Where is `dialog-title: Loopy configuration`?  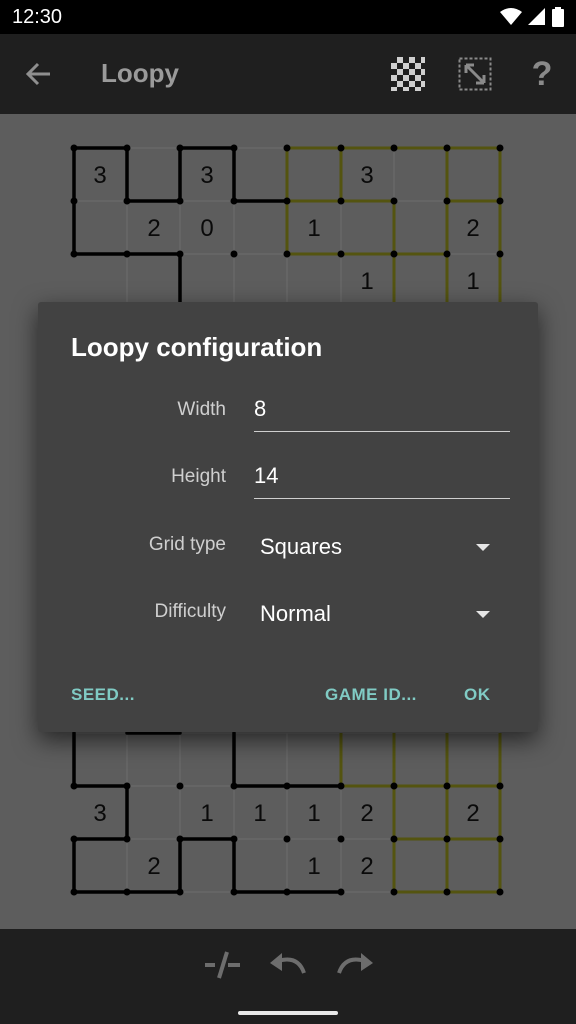
dialog-title: Loopy configuration is located at coordinates (197, 347).